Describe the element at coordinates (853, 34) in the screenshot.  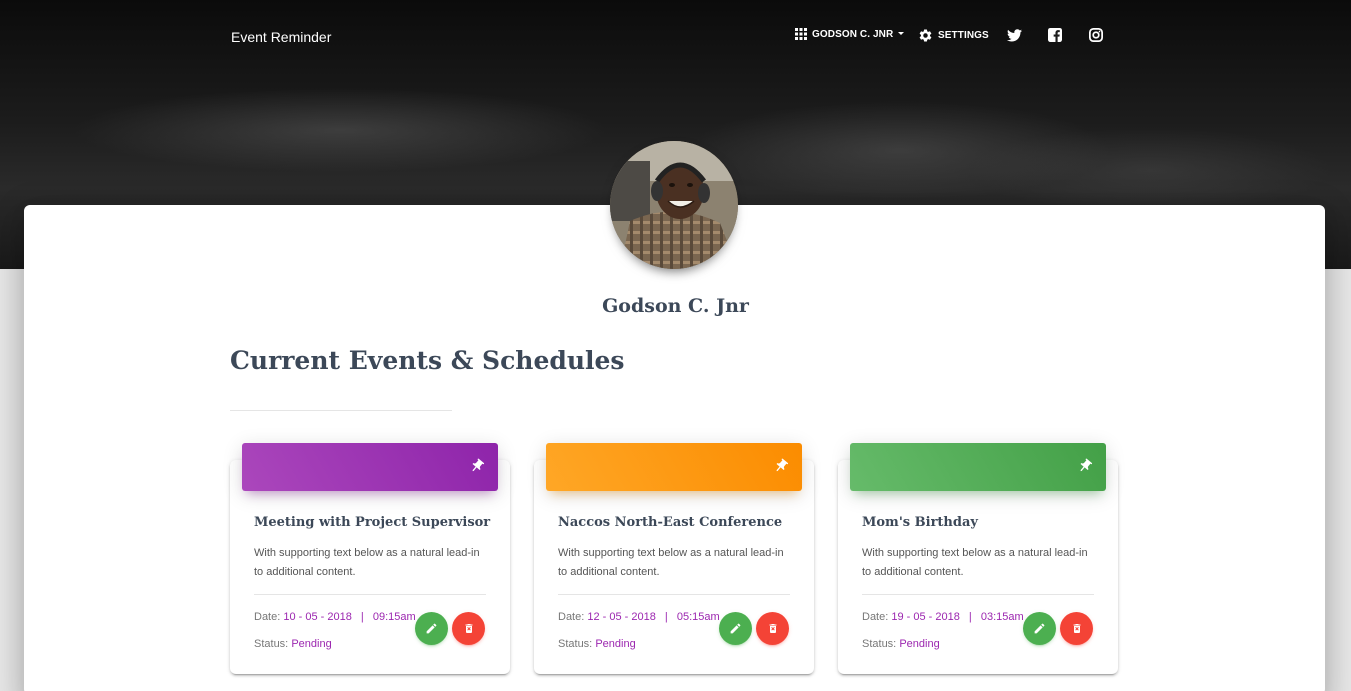
I see `user-menu-label: GODSON C. JNR` at that location.